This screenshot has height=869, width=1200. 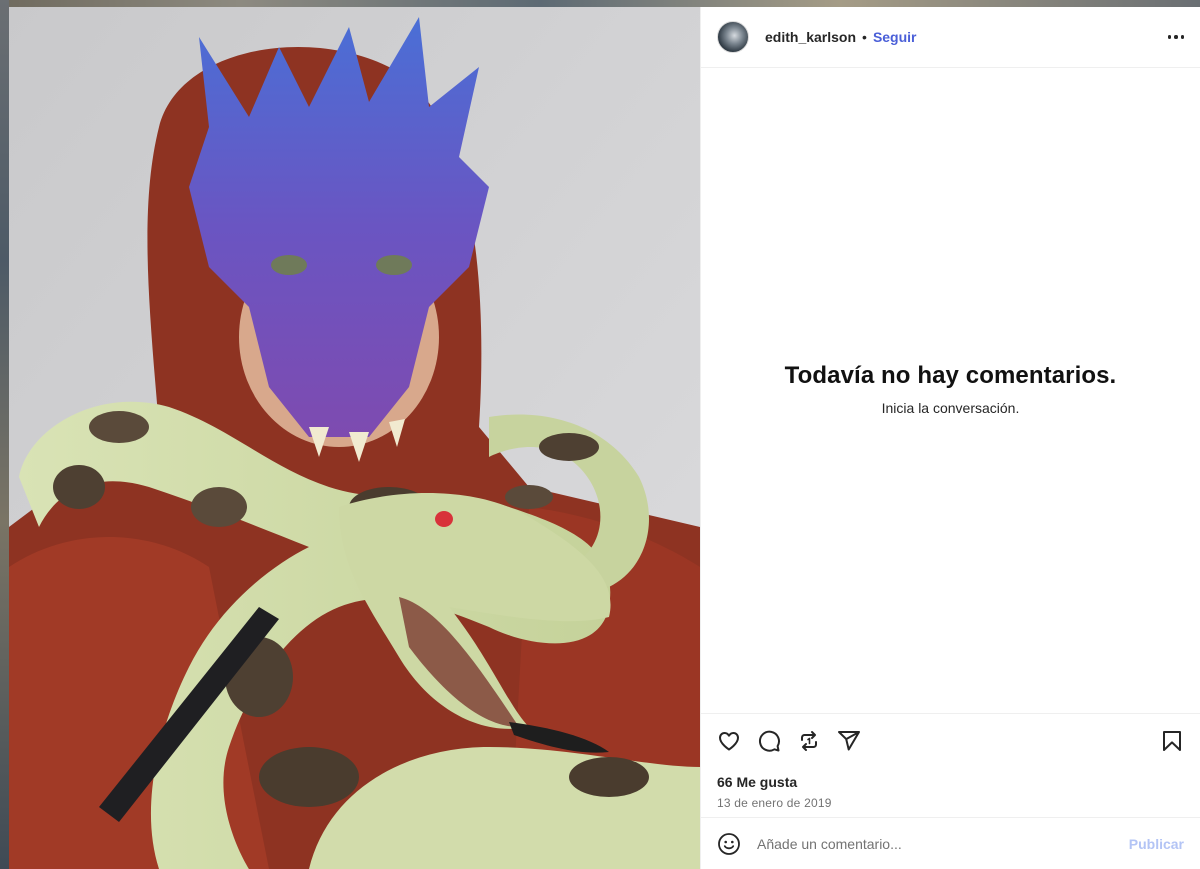 What do you see at coordinates (1169, 37) in the screenshot?
I see `more-horizontal-icon` at bounding box center [1169, 37].